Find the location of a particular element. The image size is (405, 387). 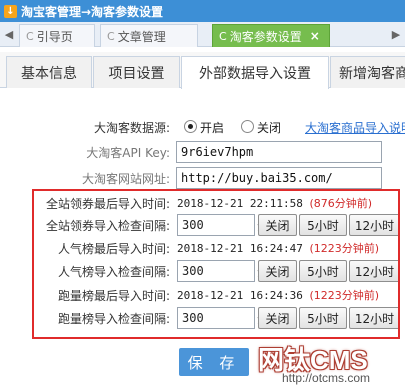

source-off-radio is located at coordinates (247, 126).